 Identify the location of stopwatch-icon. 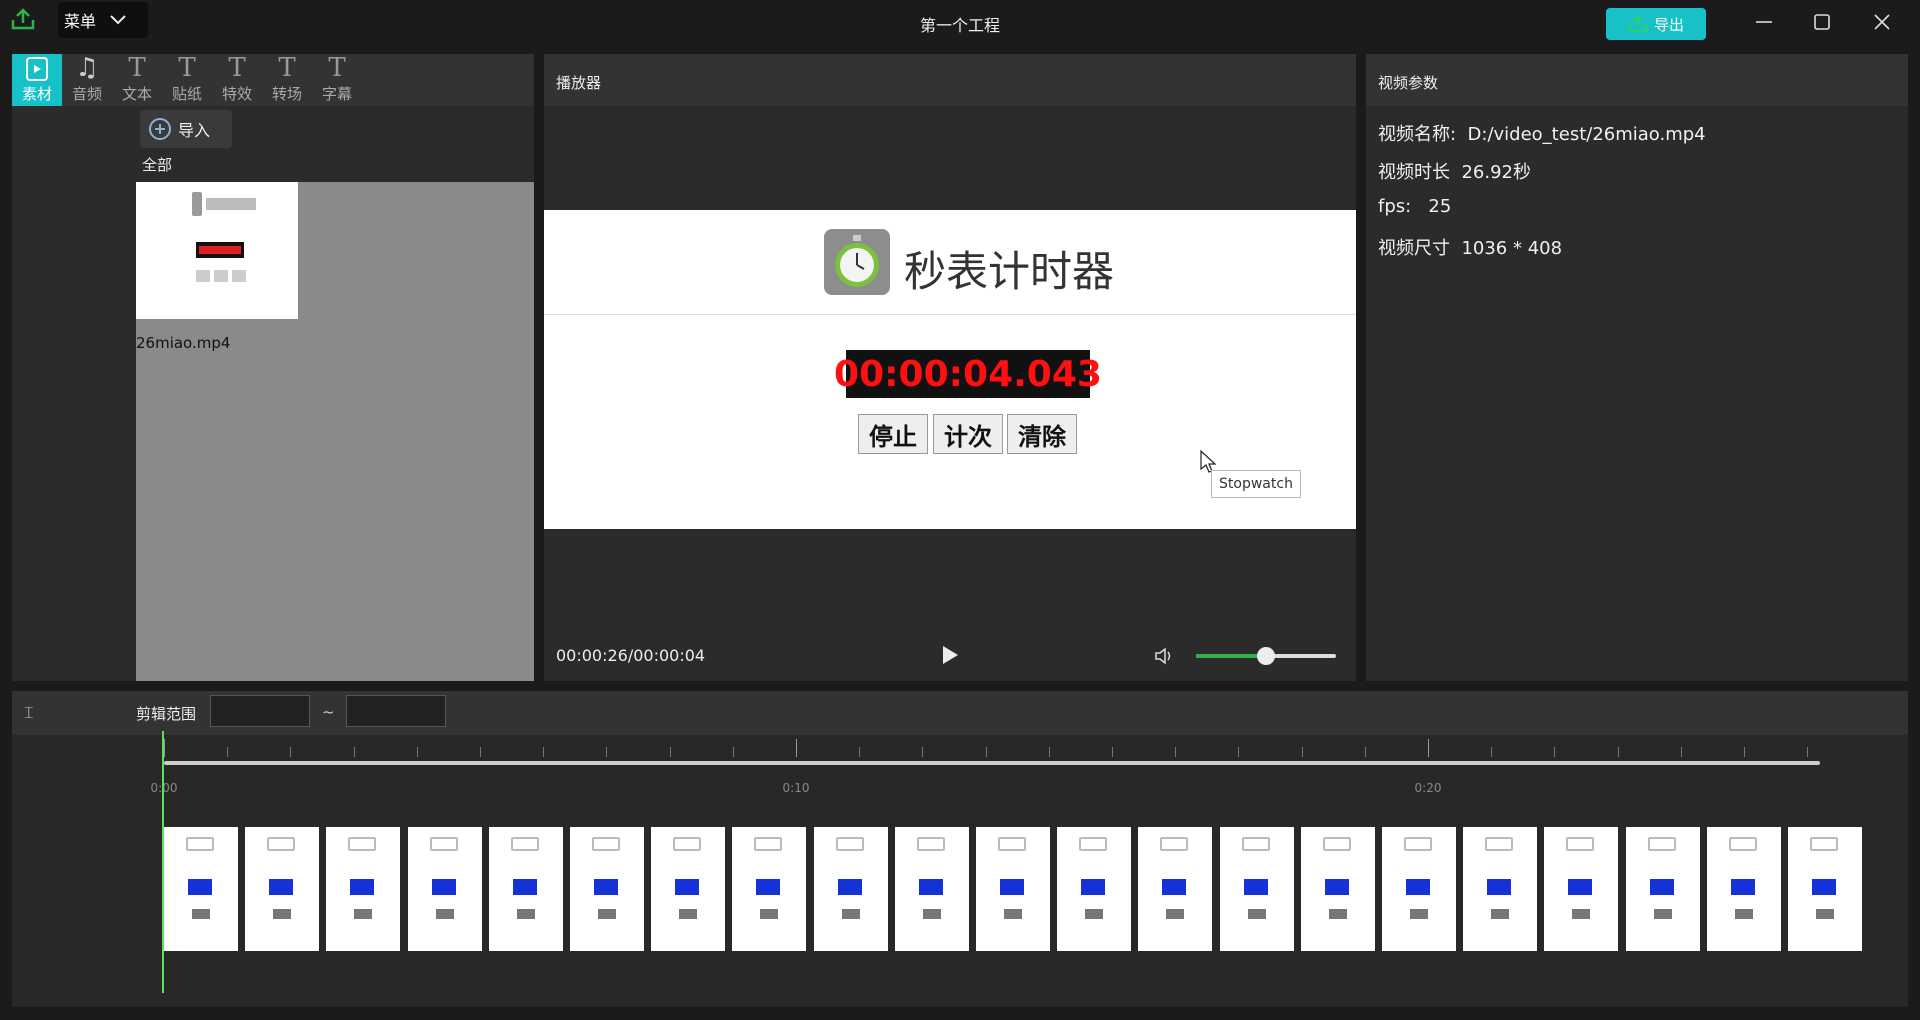
(857, 262).